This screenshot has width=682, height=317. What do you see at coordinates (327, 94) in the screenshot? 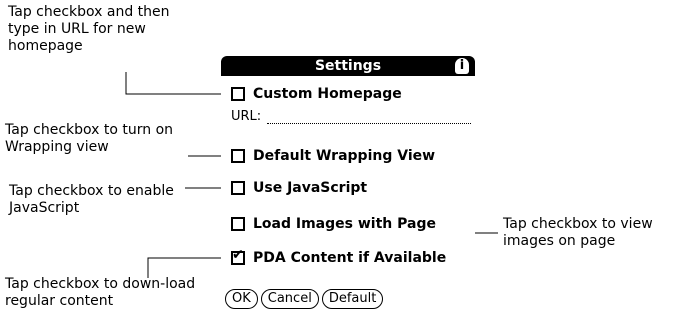
I see `option-label: Custom Homepage` at bounding box center [327, 94].